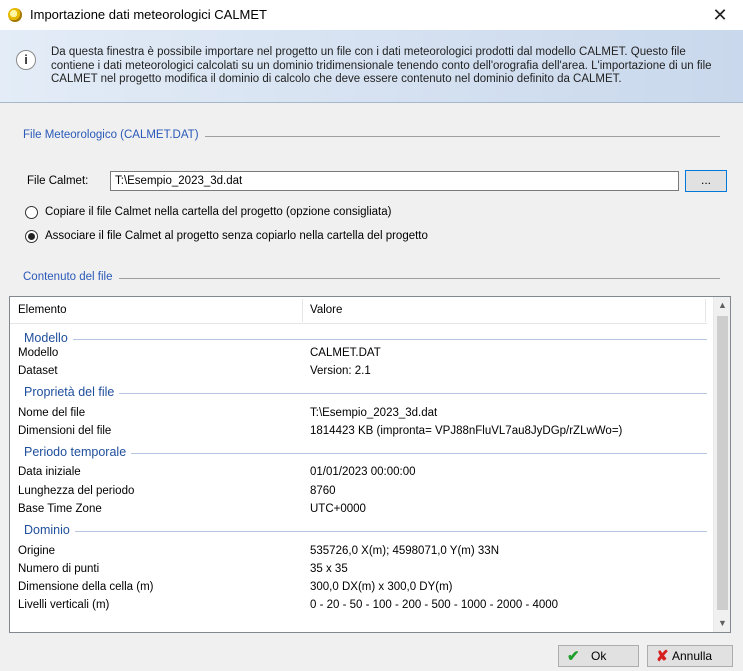  I want to click on cancel-button: ✘ Annulla, so click(690, 656).